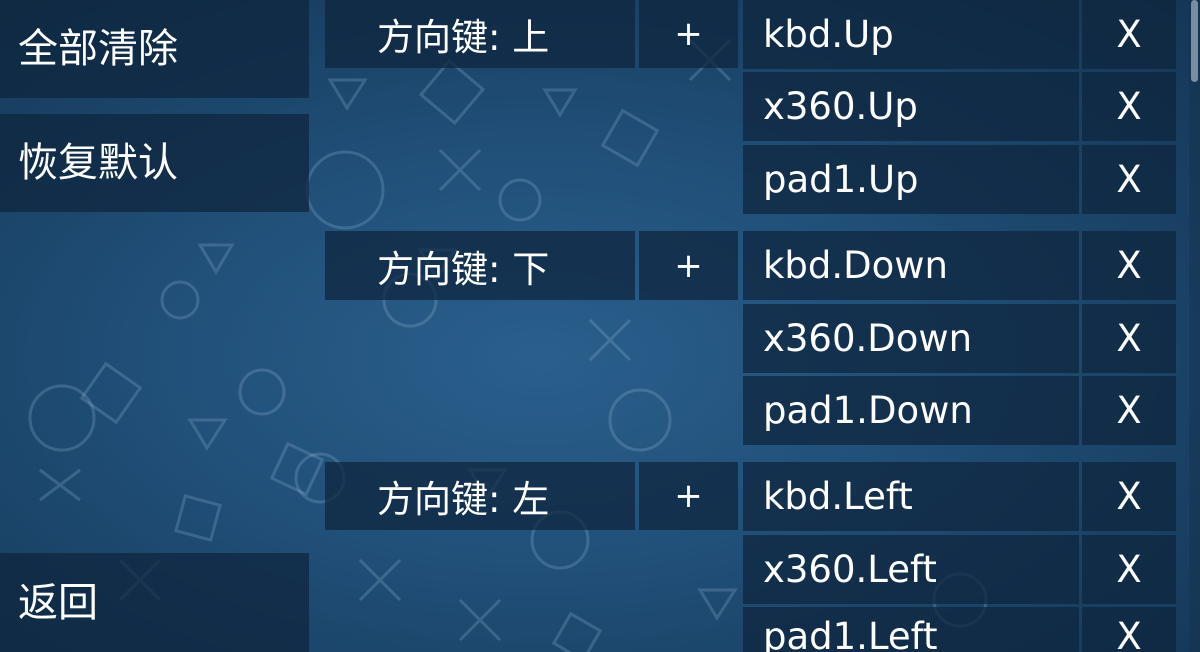 The height and width of the screenshot is (652, 1200). What do you see at coordinates (154, 602) in the screenshot?
I see `back-button: 返回` at bounding box center [154, 602].